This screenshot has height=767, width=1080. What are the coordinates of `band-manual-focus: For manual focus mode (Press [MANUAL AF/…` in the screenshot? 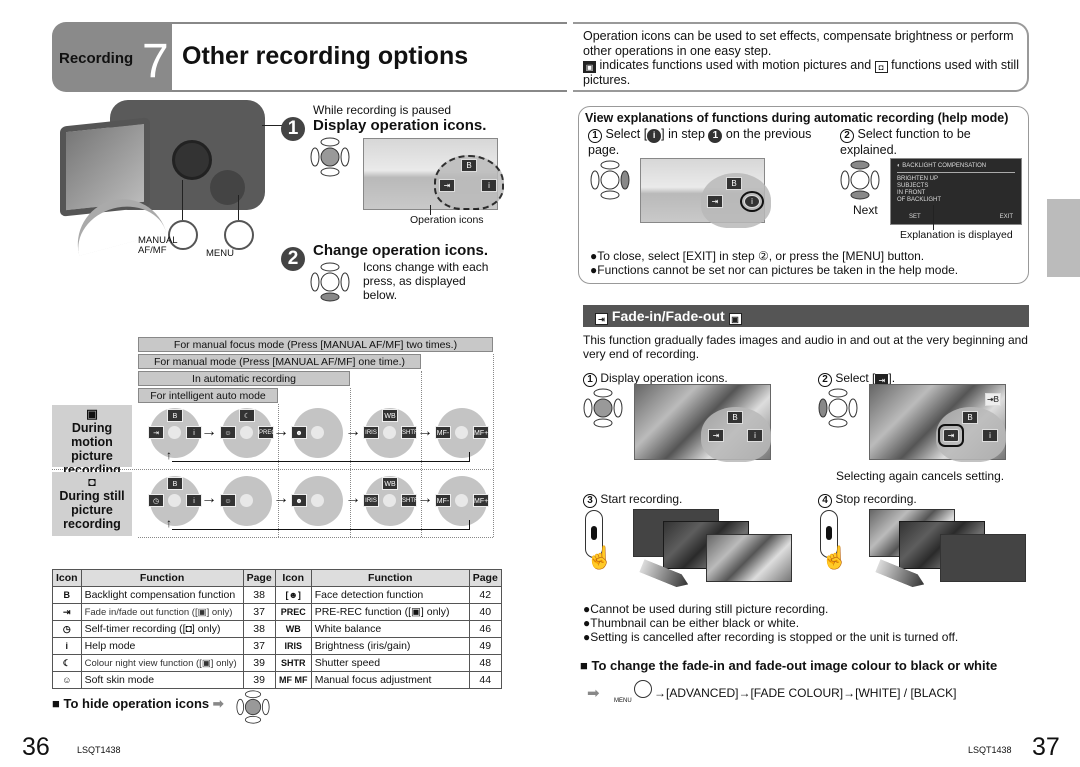 It's located at (315, 344).